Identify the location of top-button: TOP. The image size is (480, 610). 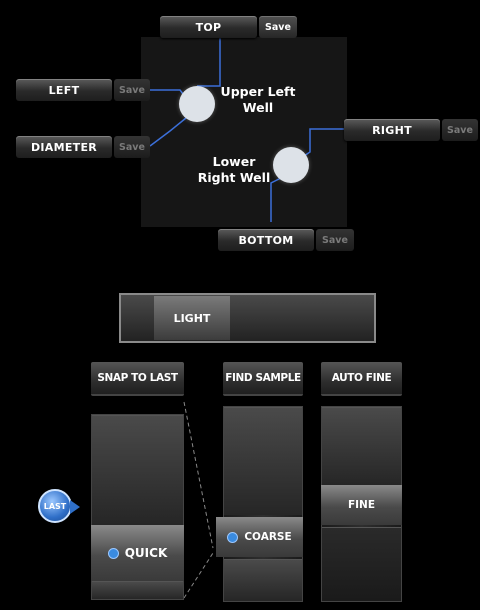
(208, 27).